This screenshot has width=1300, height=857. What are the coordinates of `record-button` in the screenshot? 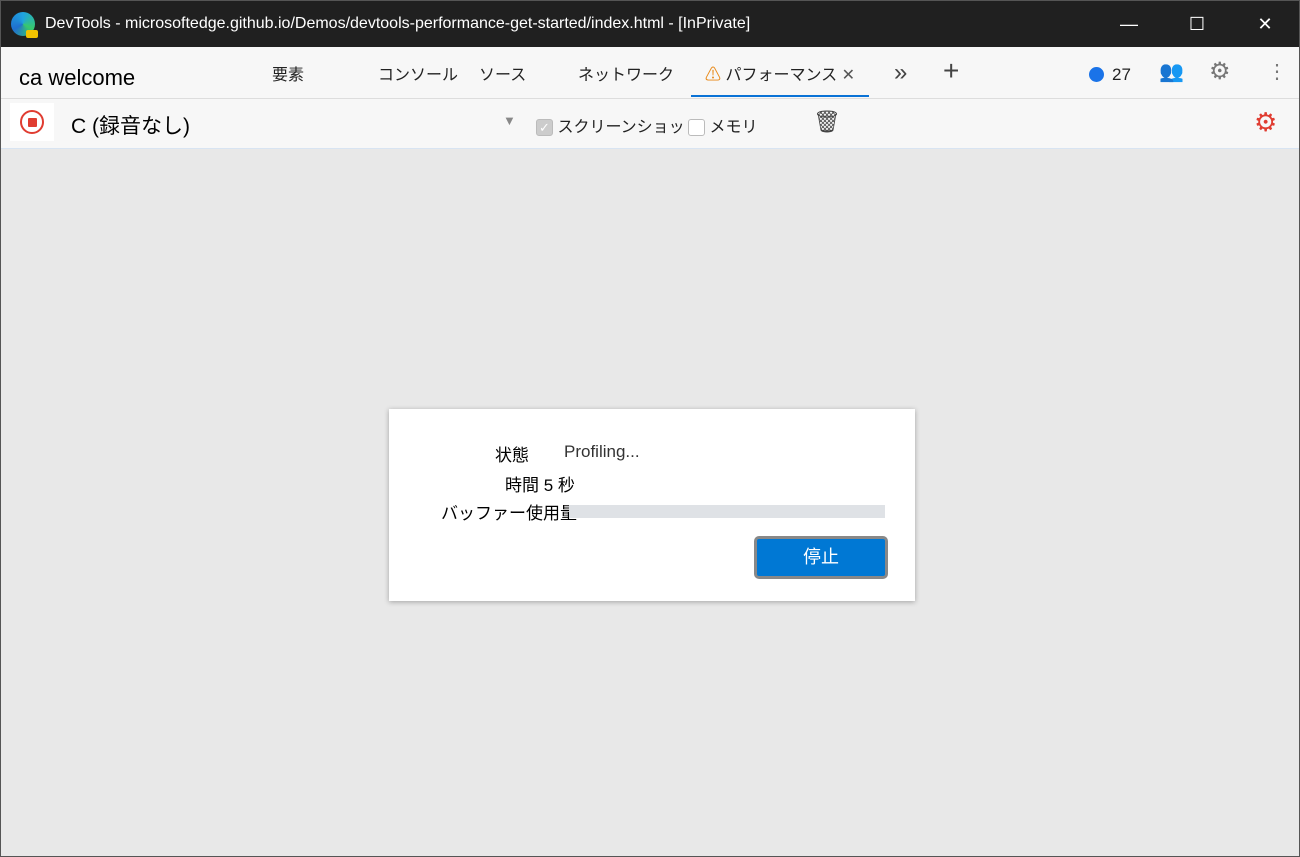 It's located at (32, 122).